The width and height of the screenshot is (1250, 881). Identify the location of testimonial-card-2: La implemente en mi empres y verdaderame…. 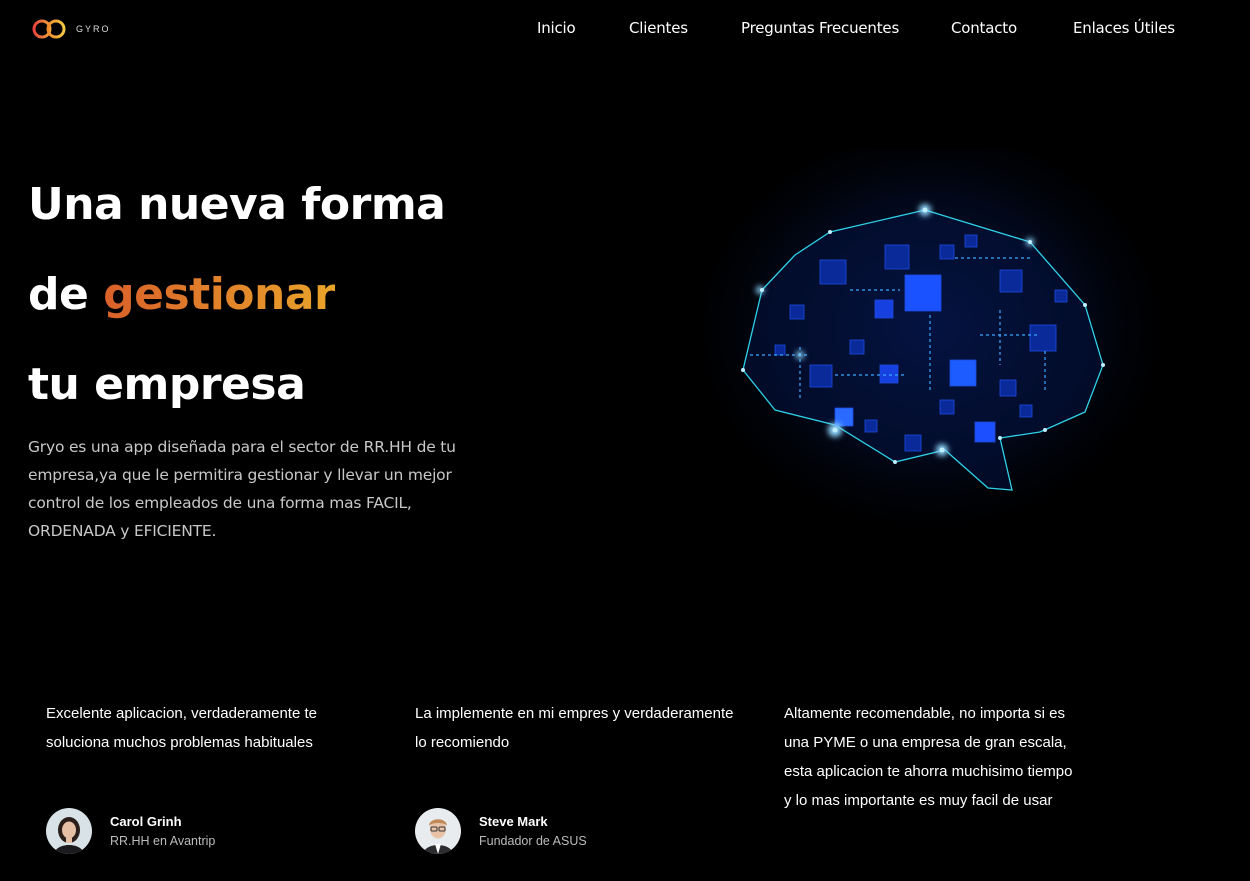
(575, 728).